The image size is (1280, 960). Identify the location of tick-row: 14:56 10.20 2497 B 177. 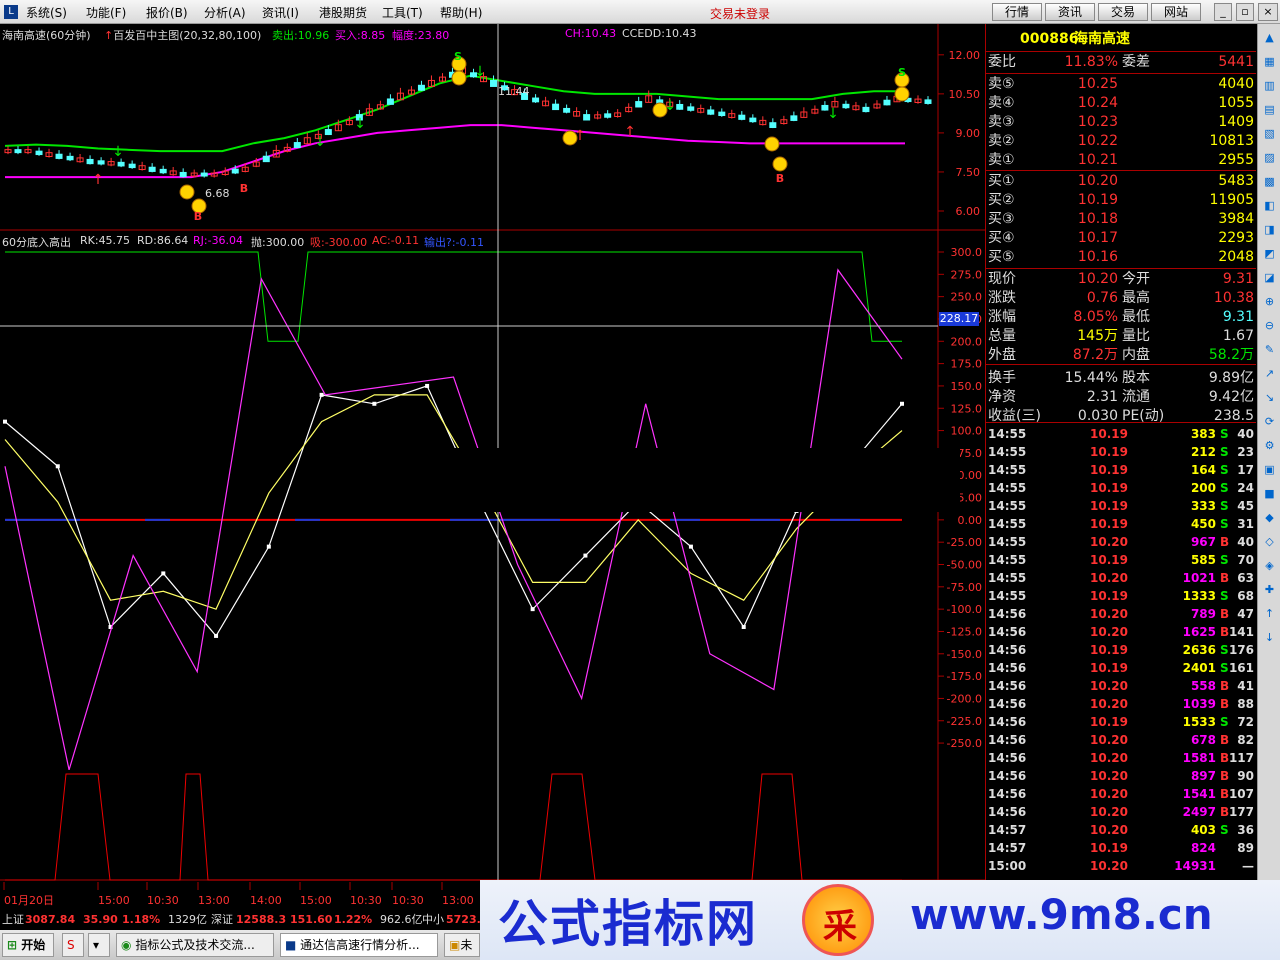
(1121, 812).